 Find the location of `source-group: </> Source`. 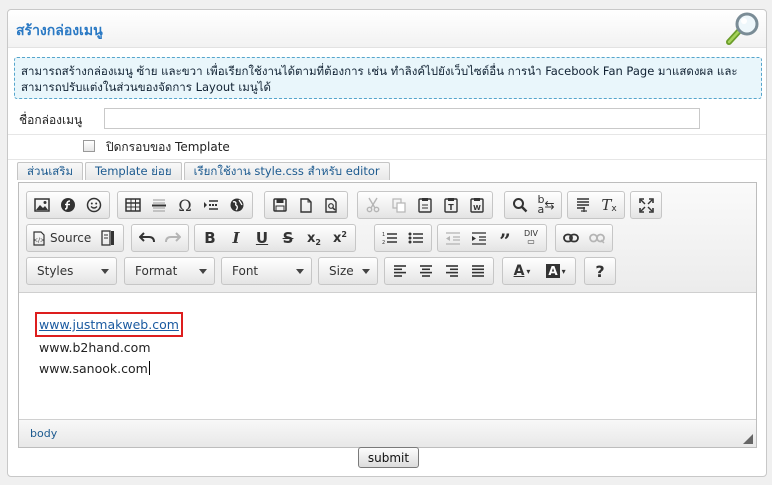

source-group: </> Source is located at coordinates (75, 238).